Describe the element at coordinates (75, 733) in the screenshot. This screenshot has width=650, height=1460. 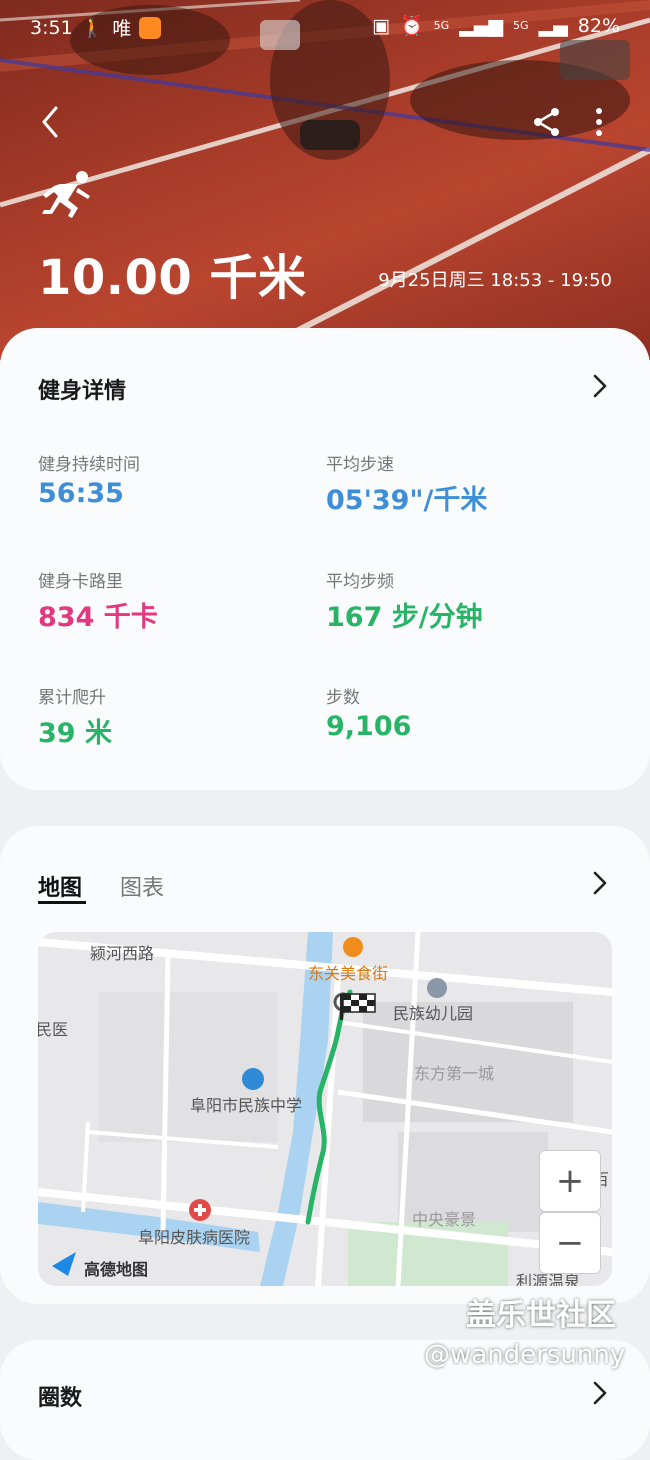
I see `elevation-gain-value: 39 米` at that location.